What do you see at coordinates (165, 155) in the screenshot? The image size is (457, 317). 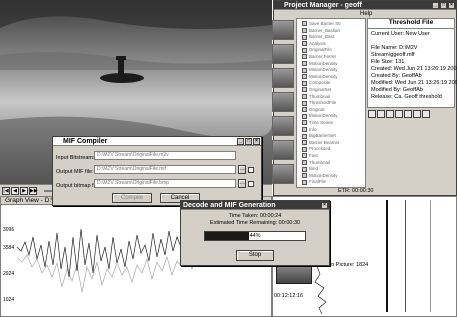 I see `input-bitstream-field: D:\M2V Stream\OriginalFile.m2v` at bounding box center [165, 155].